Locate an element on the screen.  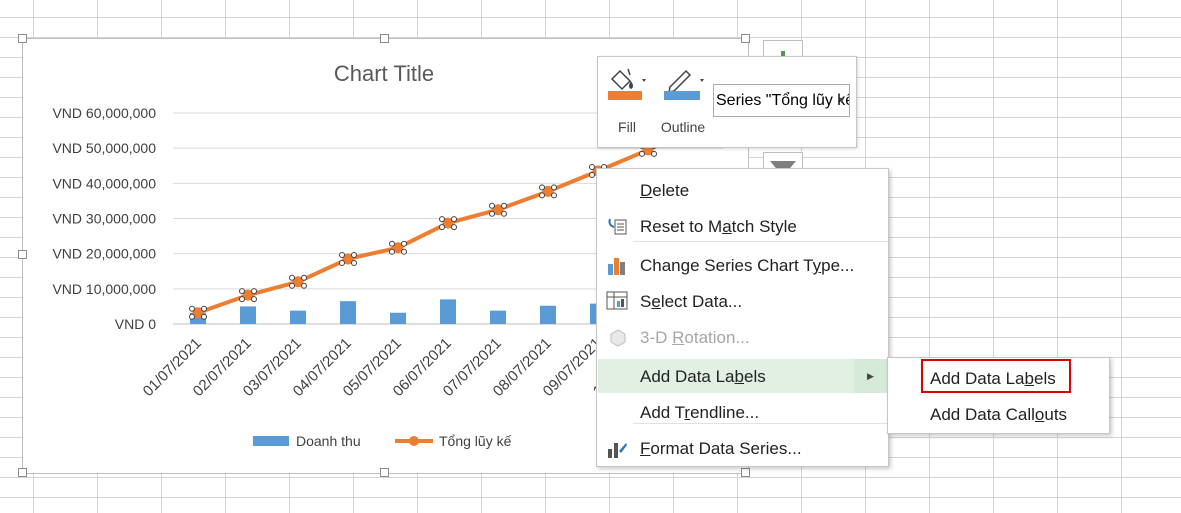
legend-marker-tong-luy-ke is located at coordinates (414, 441).